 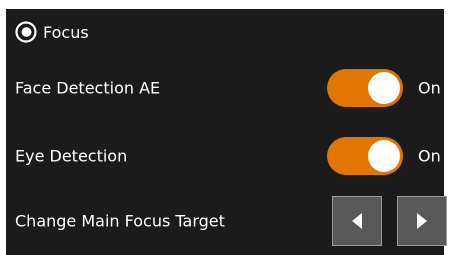 What do you see at coordinates (71, 156) in the screenshot?
I see `eye-detection-label: Eye Detection` at bounding box center [71, 156].